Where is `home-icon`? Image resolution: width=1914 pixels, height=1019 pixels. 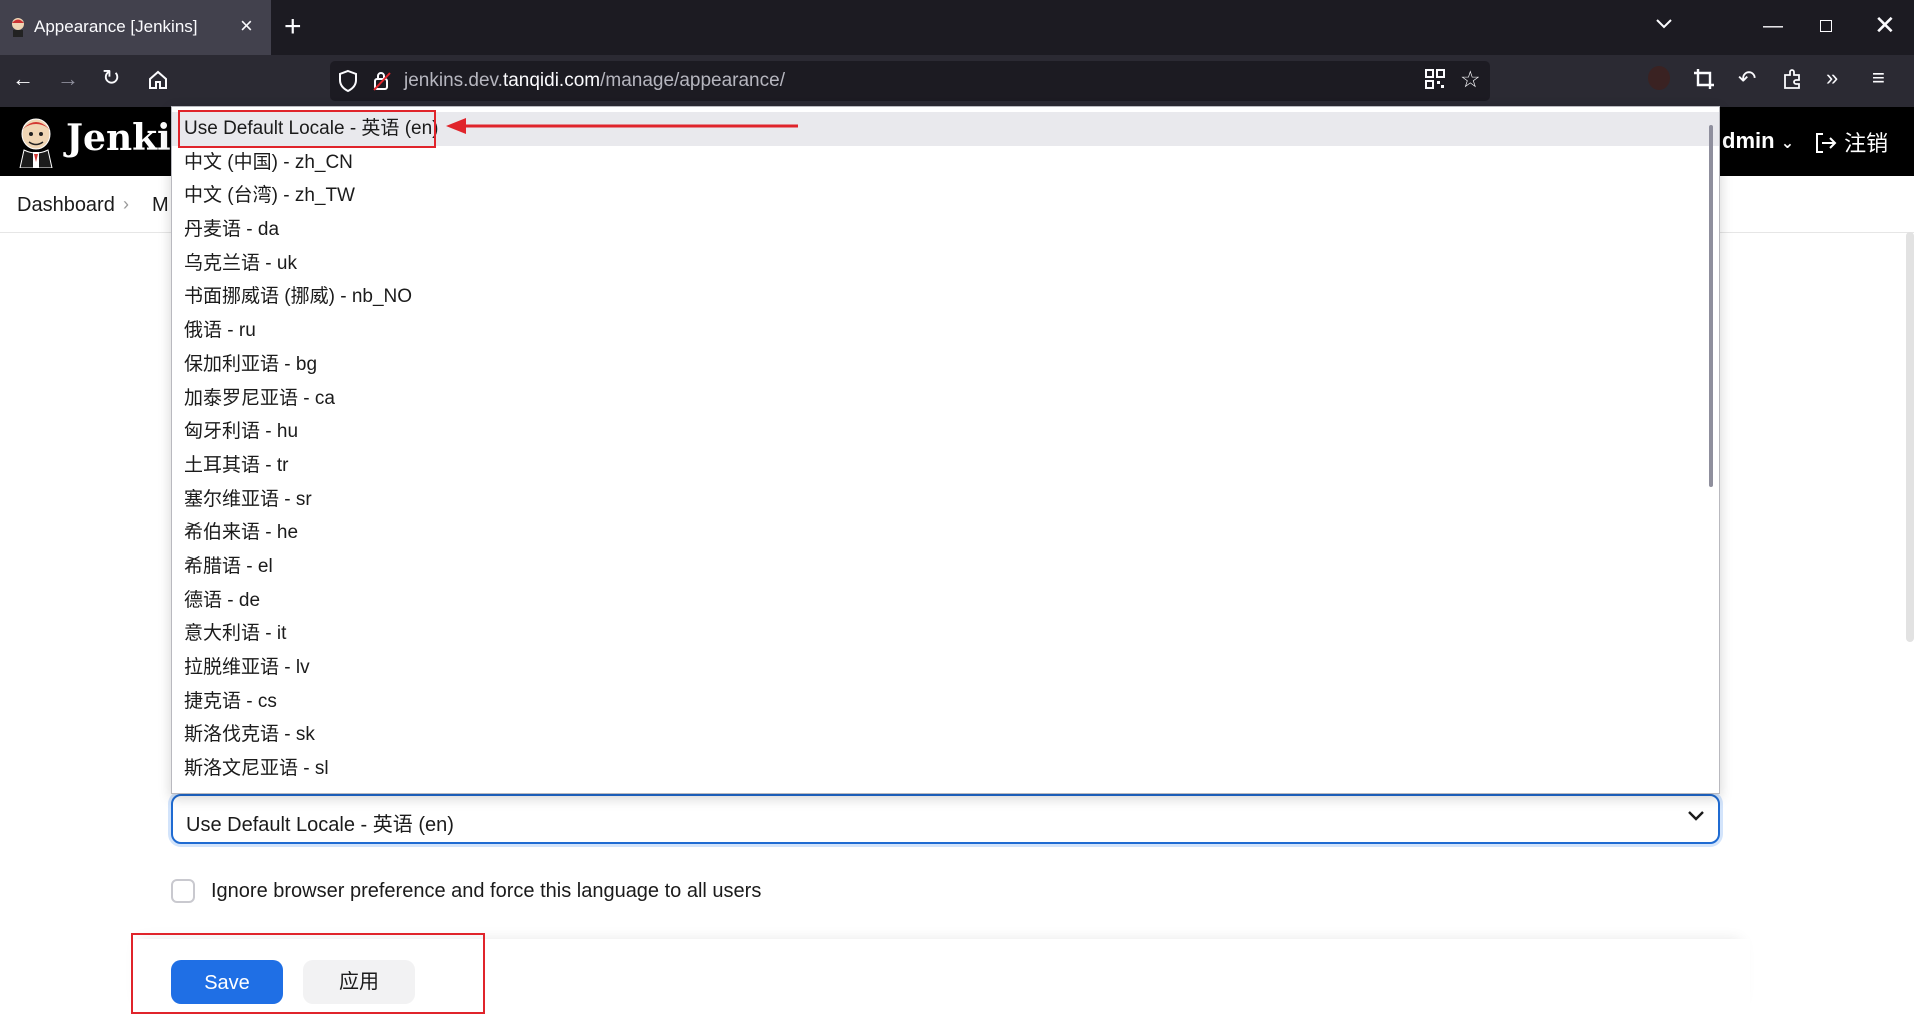 home-icon is located at coordinates (158, 80).